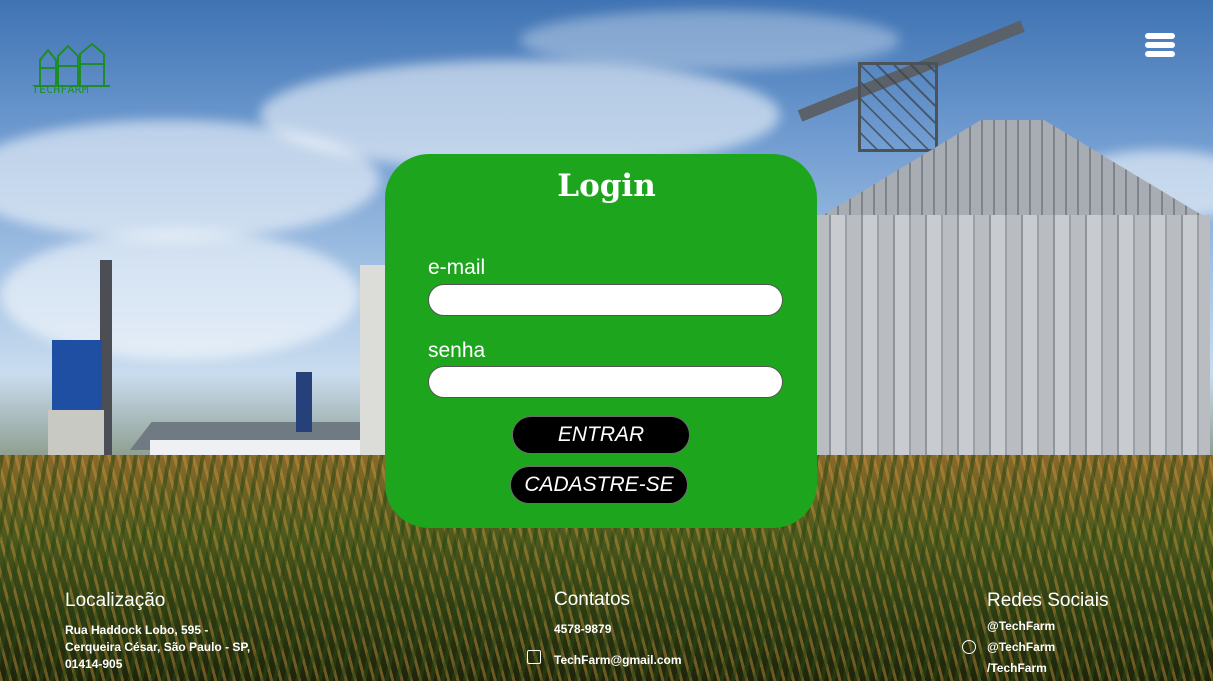 Image resolution: width=1213 pixels, height=681 pixels. What do you see at coordinates (158, 647) in the screenshot?
I see `address-line: Cerqueira César, São Paulo - SP,` at bounding box center [158, 647].